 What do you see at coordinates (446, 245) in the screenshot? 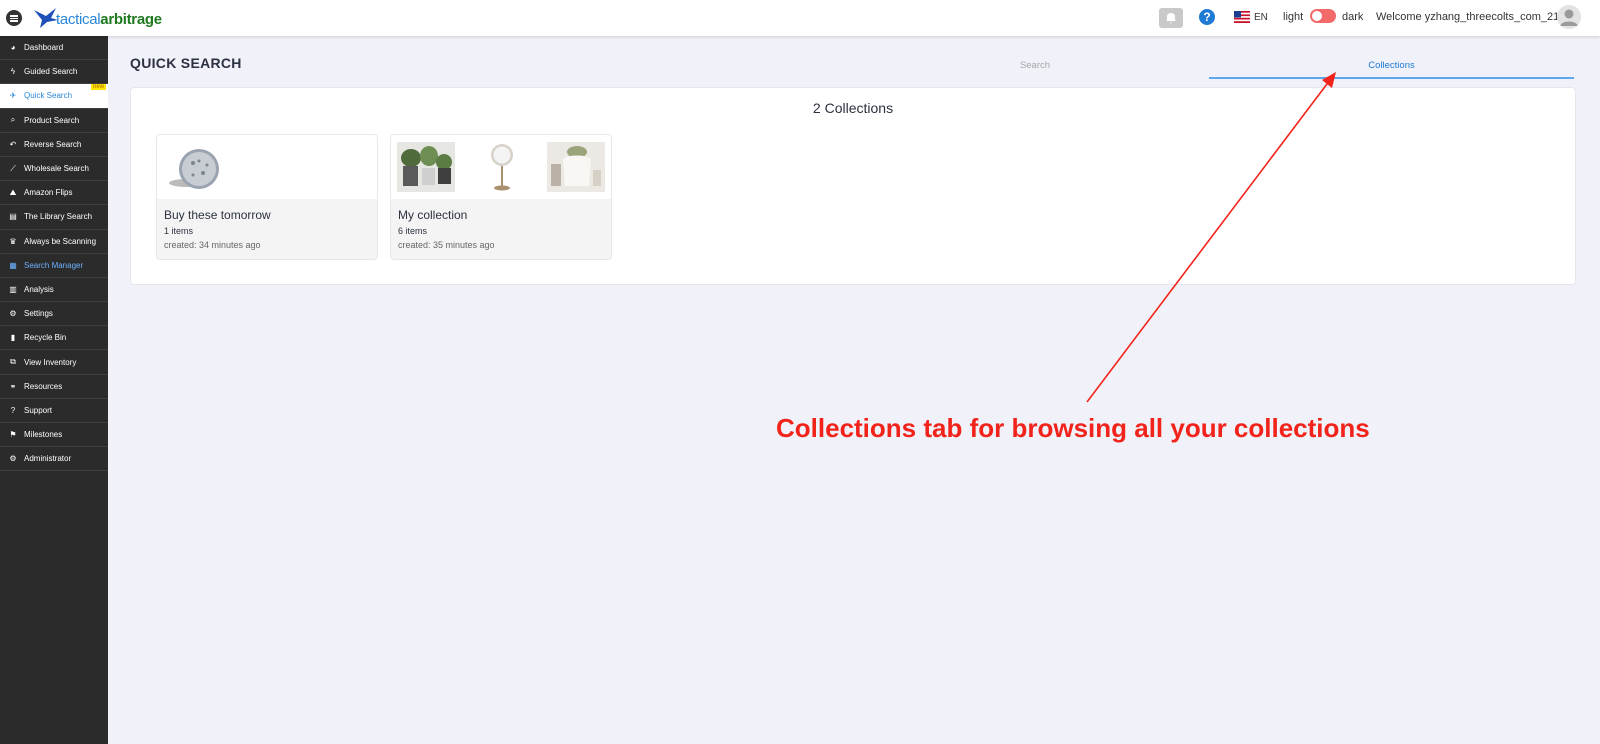
I see `collection-created: created: 35 minutes ago` at bounding box center [446, 245].